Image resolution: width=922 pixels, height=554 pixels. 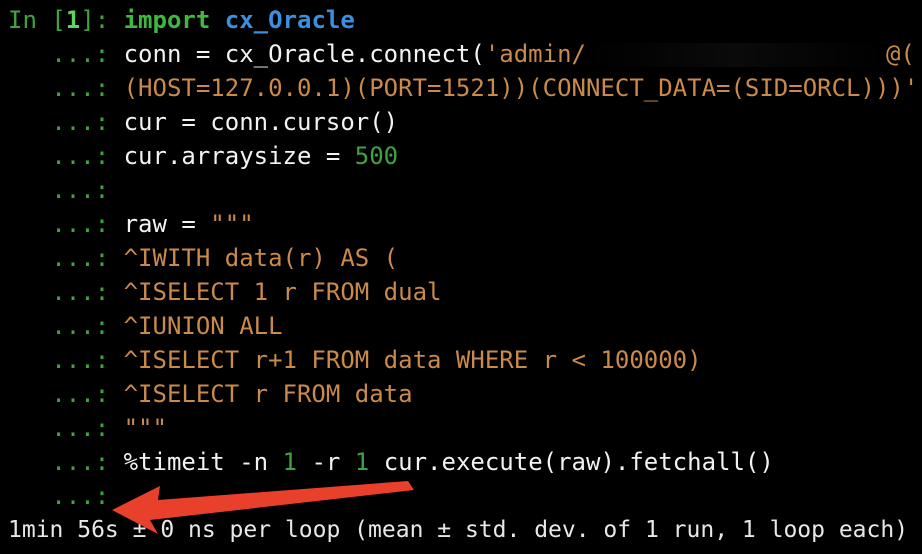 What do you see at coordinates (263, 507) in the screenshot?
I see `red-arrow-icon` at bounding box center [263, 507].